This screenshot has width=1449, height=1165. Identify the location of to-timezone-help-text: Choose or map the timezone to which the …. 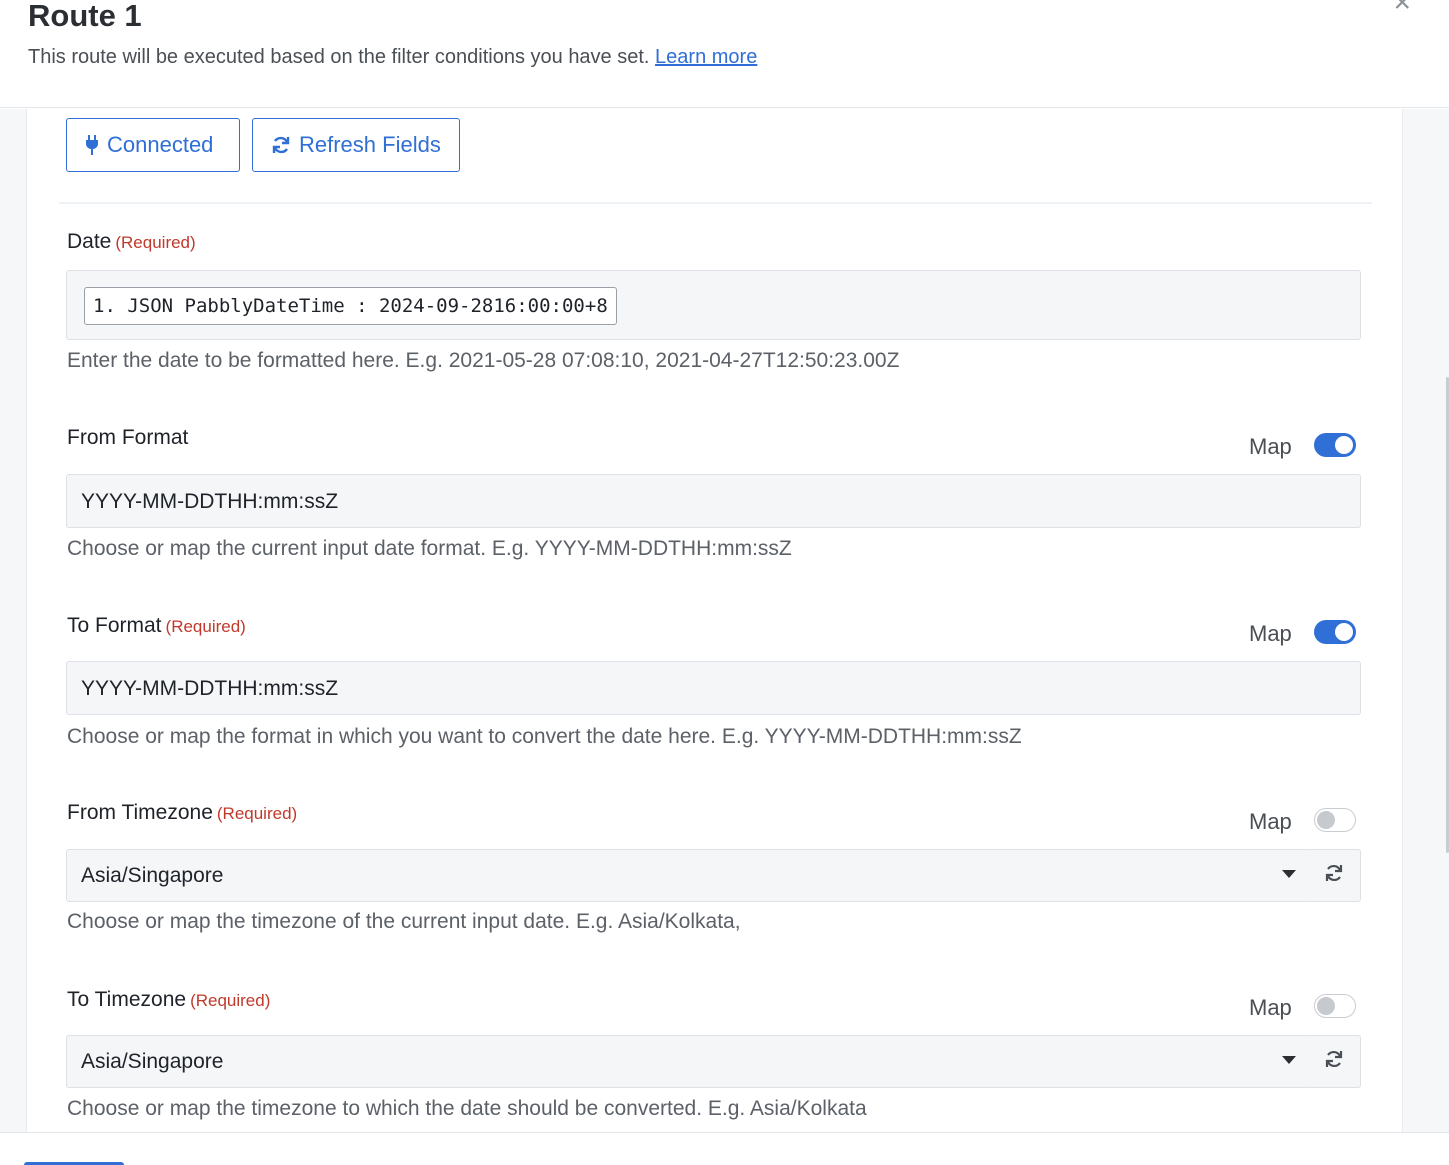
(467, 1108).